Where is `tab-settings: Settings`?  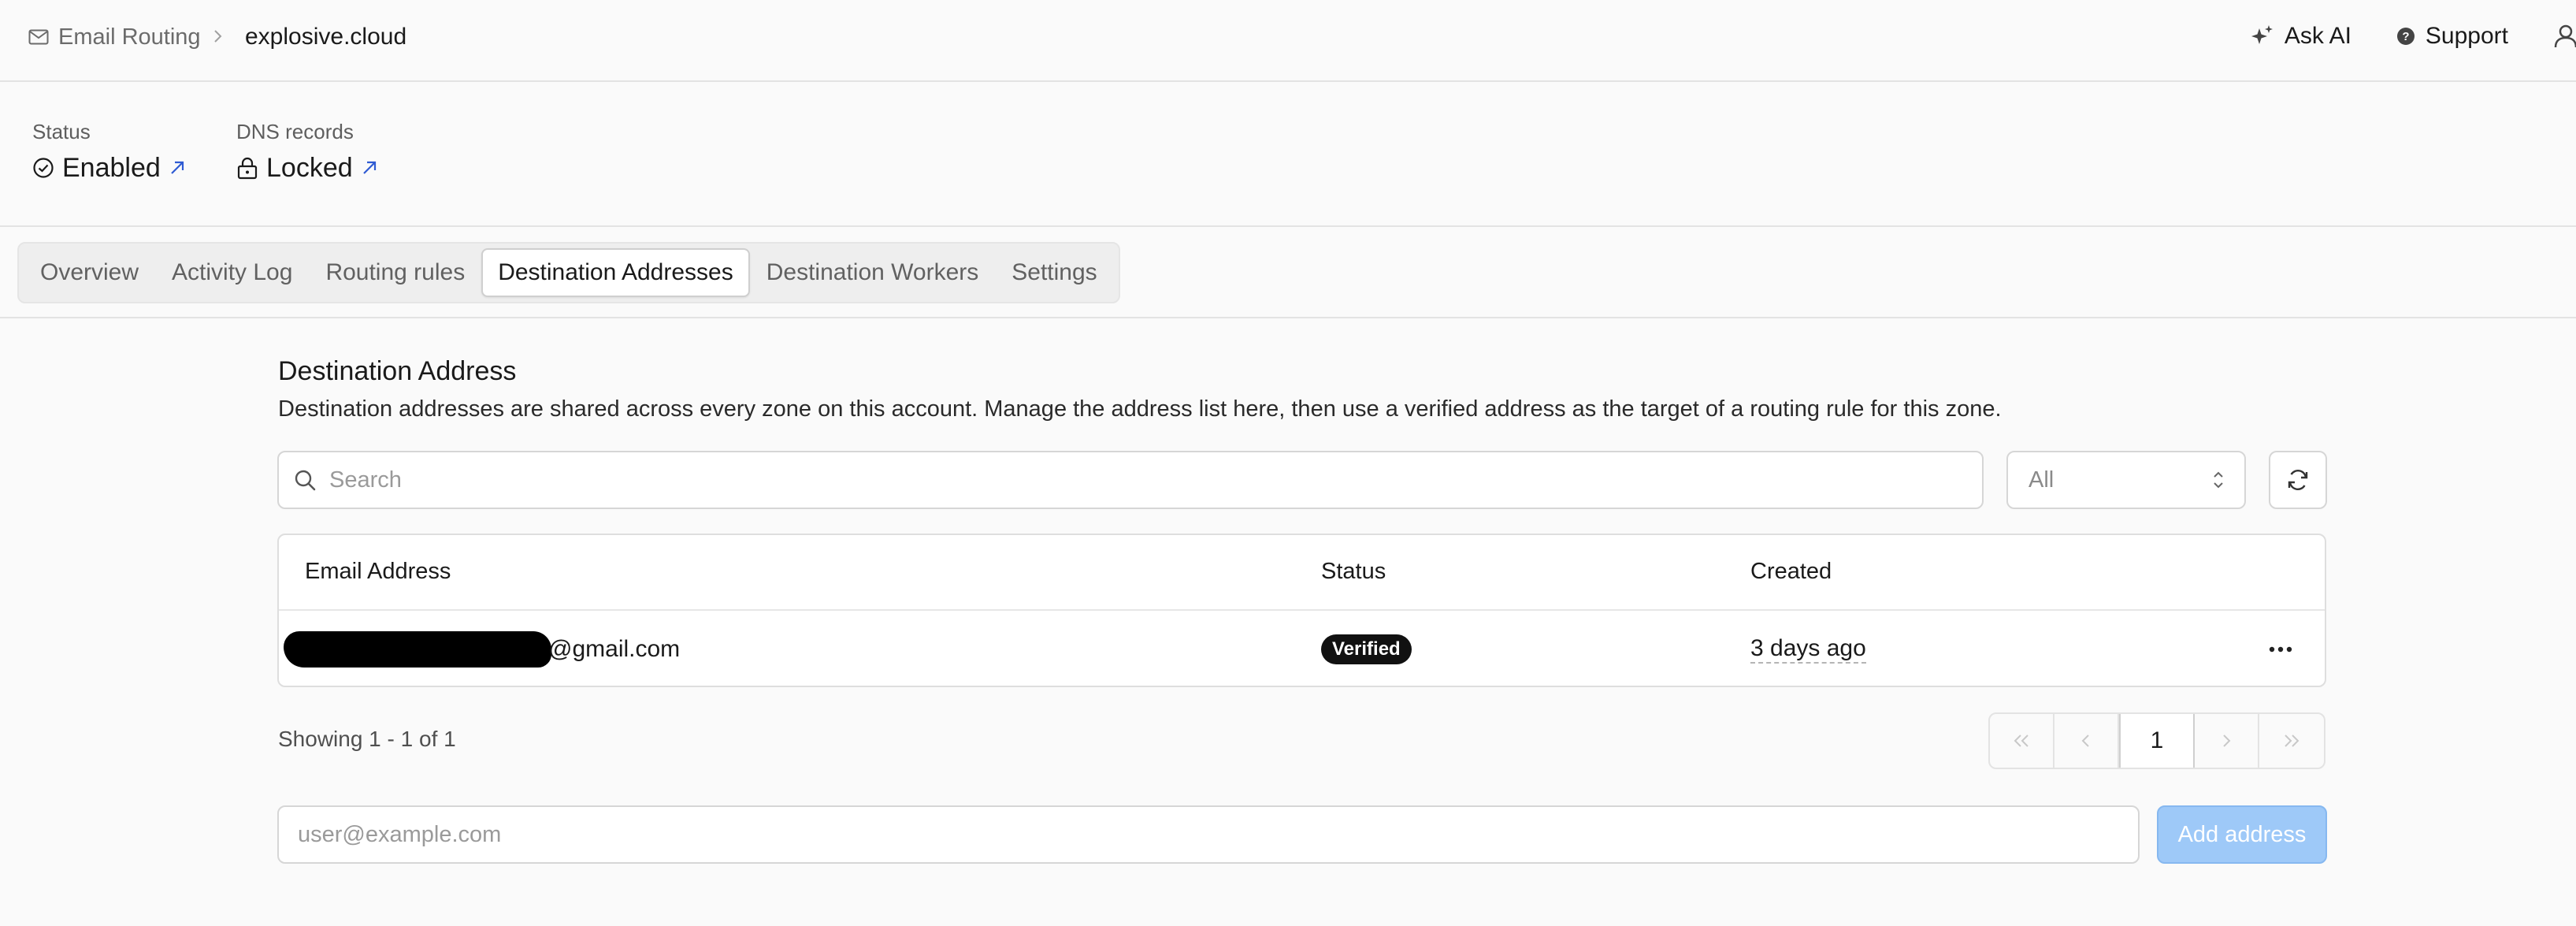 tab-settings: Settings is located at coordinates (1054, 272).